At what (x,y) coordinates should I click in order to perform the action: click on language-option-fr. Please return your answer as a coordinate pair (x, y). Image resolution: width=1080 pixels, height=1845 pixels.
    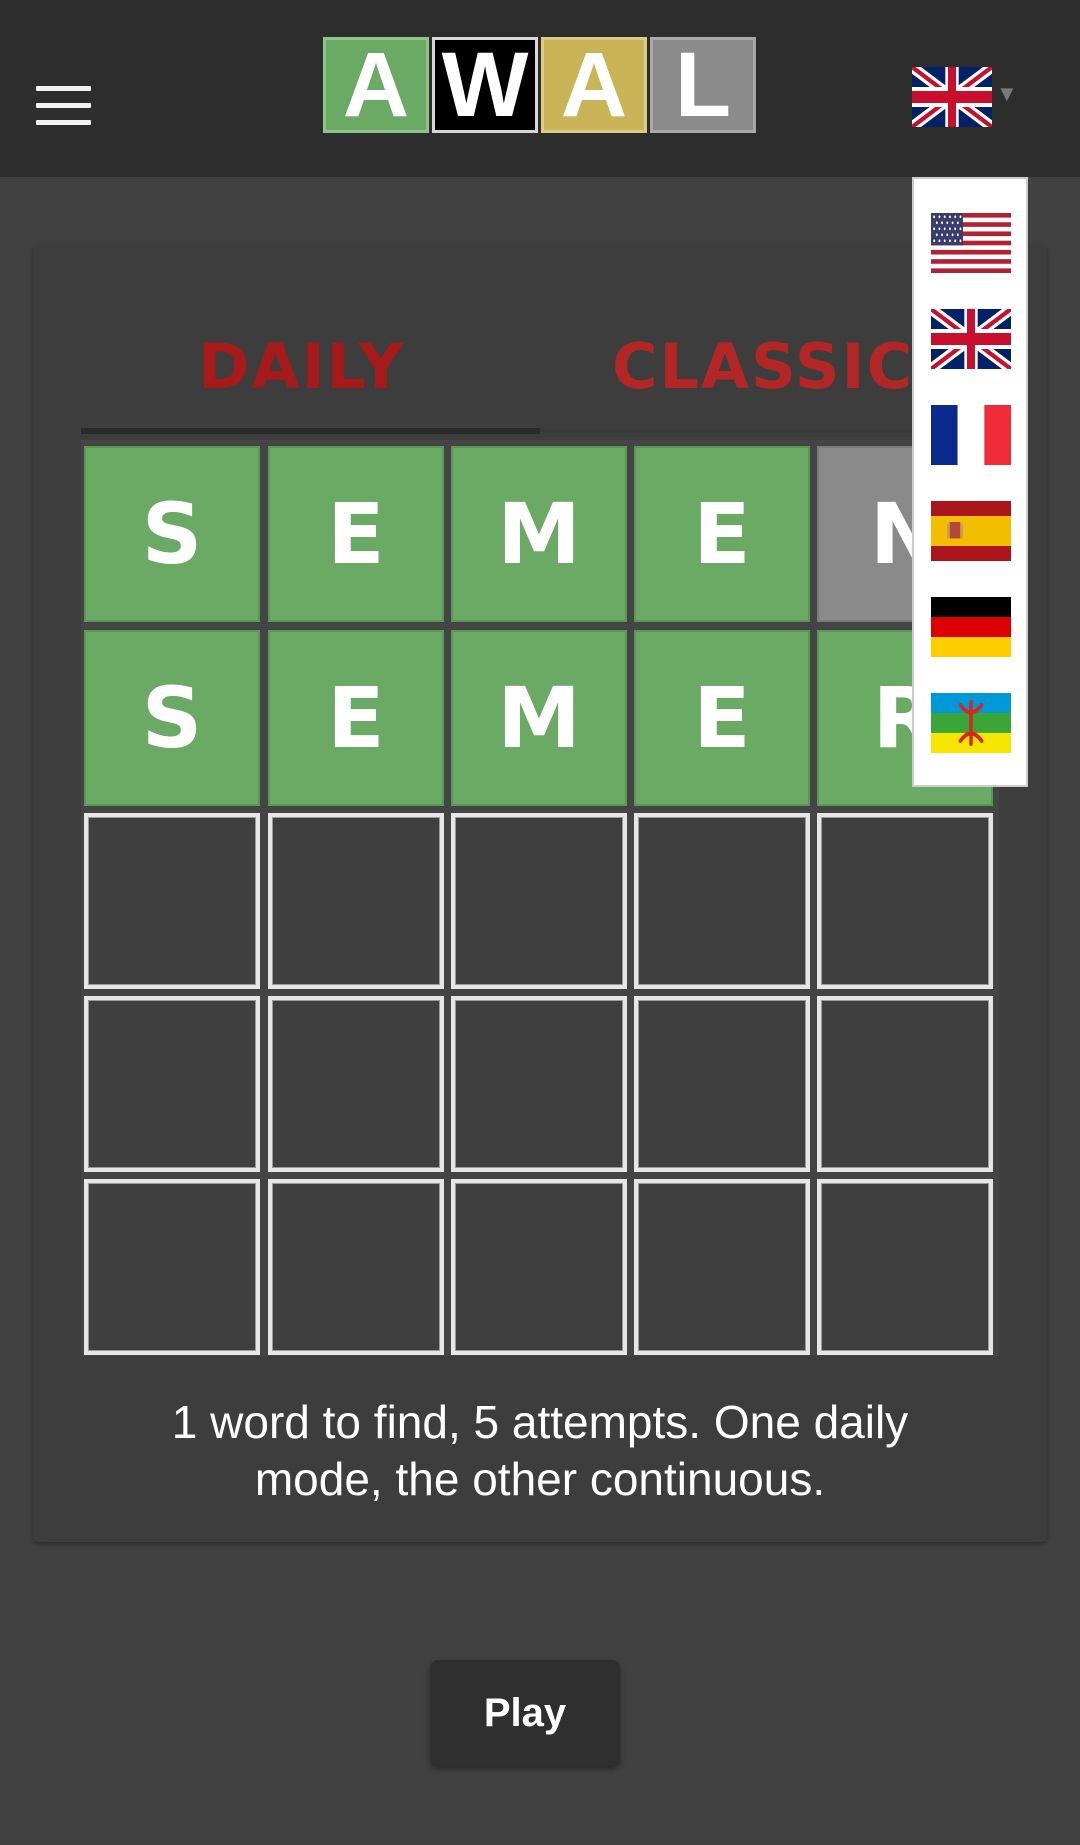
    Looking at the image, I should click on (971, 435).